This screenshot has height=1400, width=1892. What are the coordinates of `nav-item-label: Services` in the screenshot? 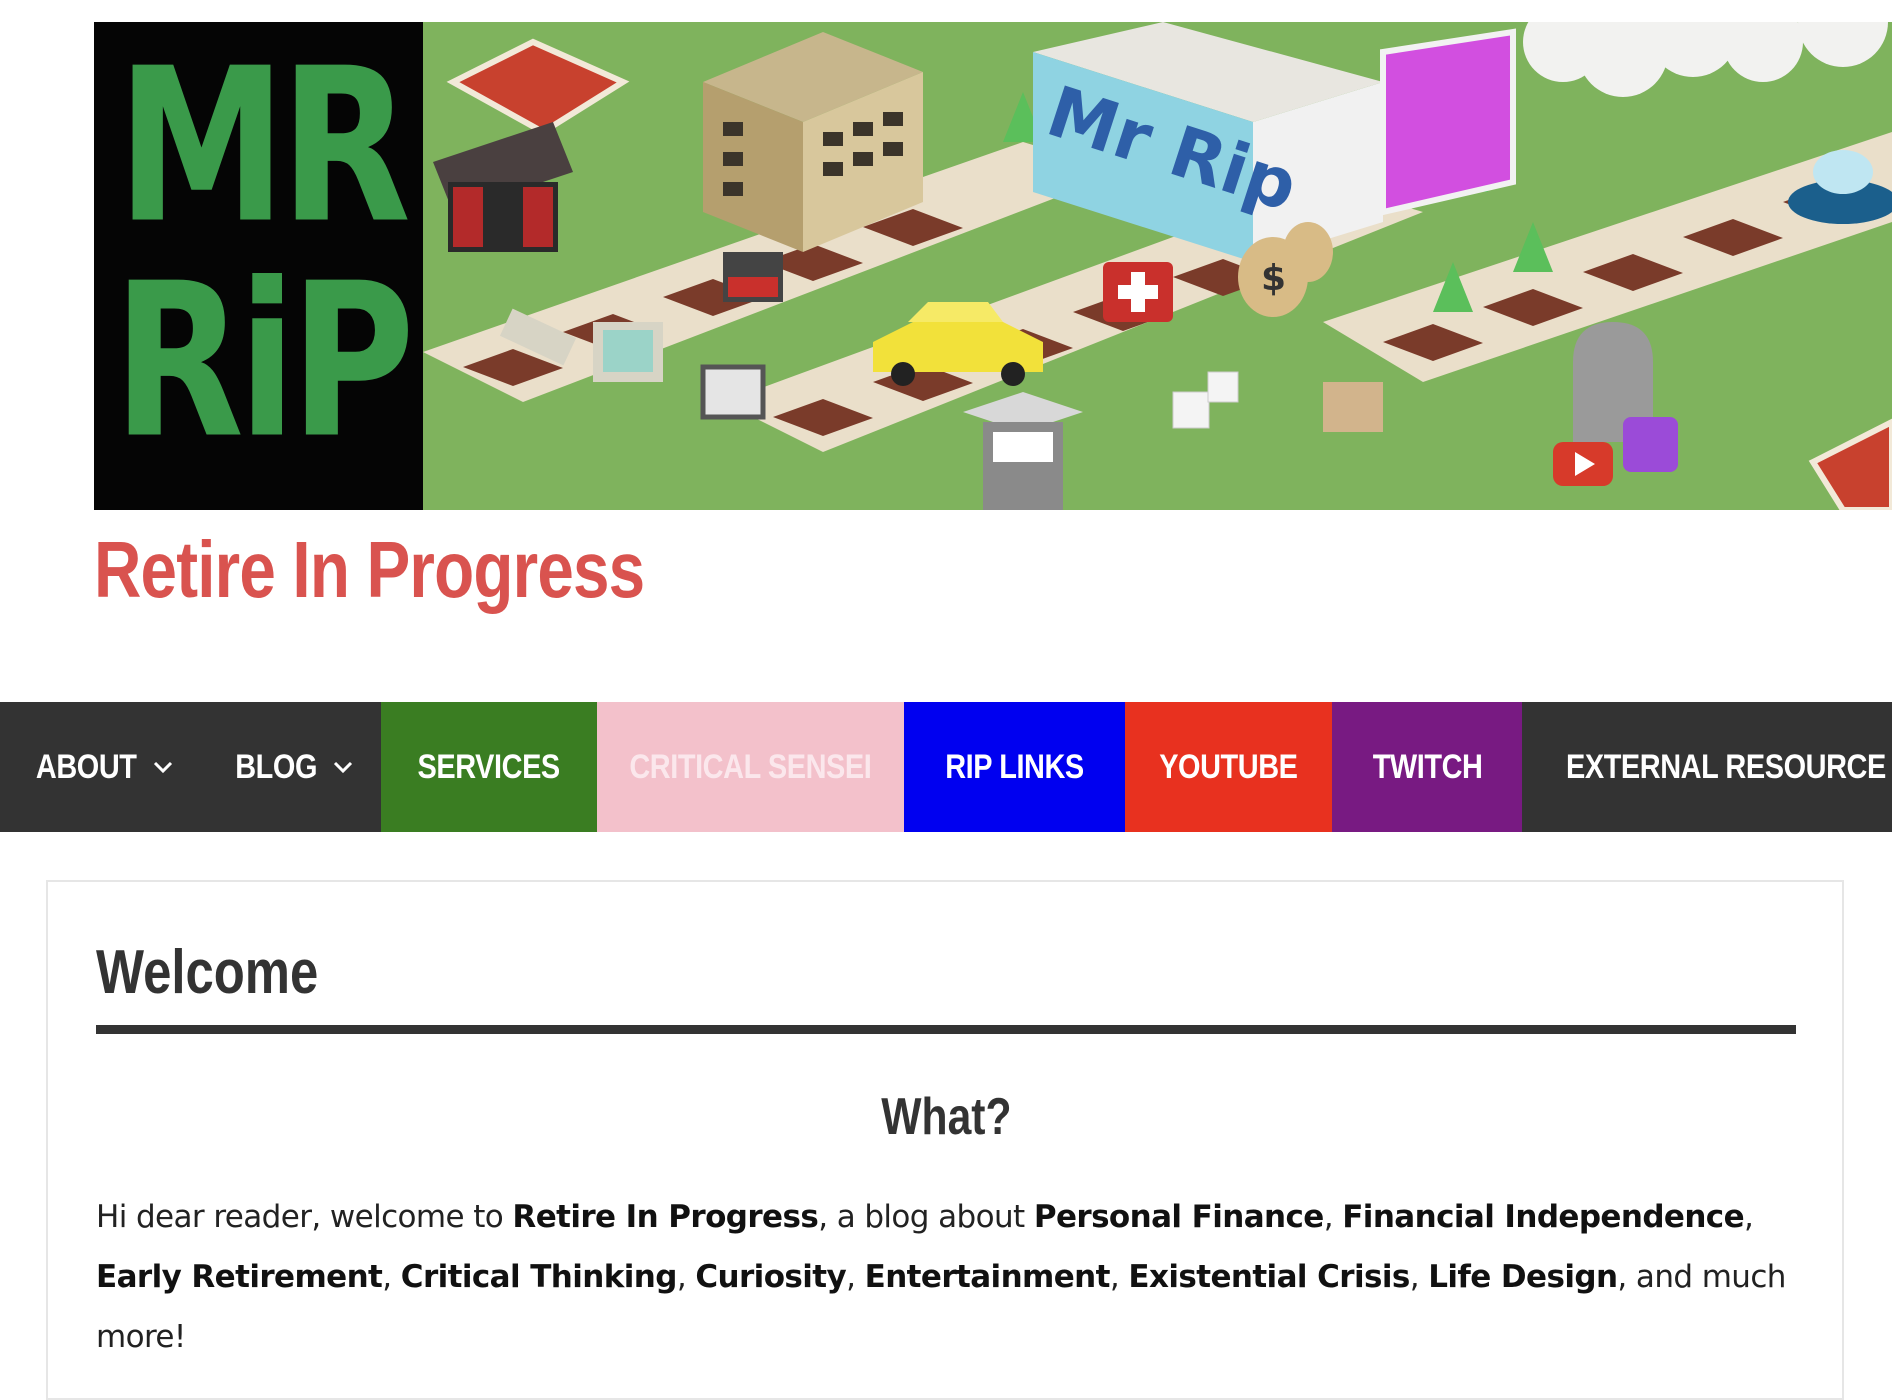 It's located at (489, 766).